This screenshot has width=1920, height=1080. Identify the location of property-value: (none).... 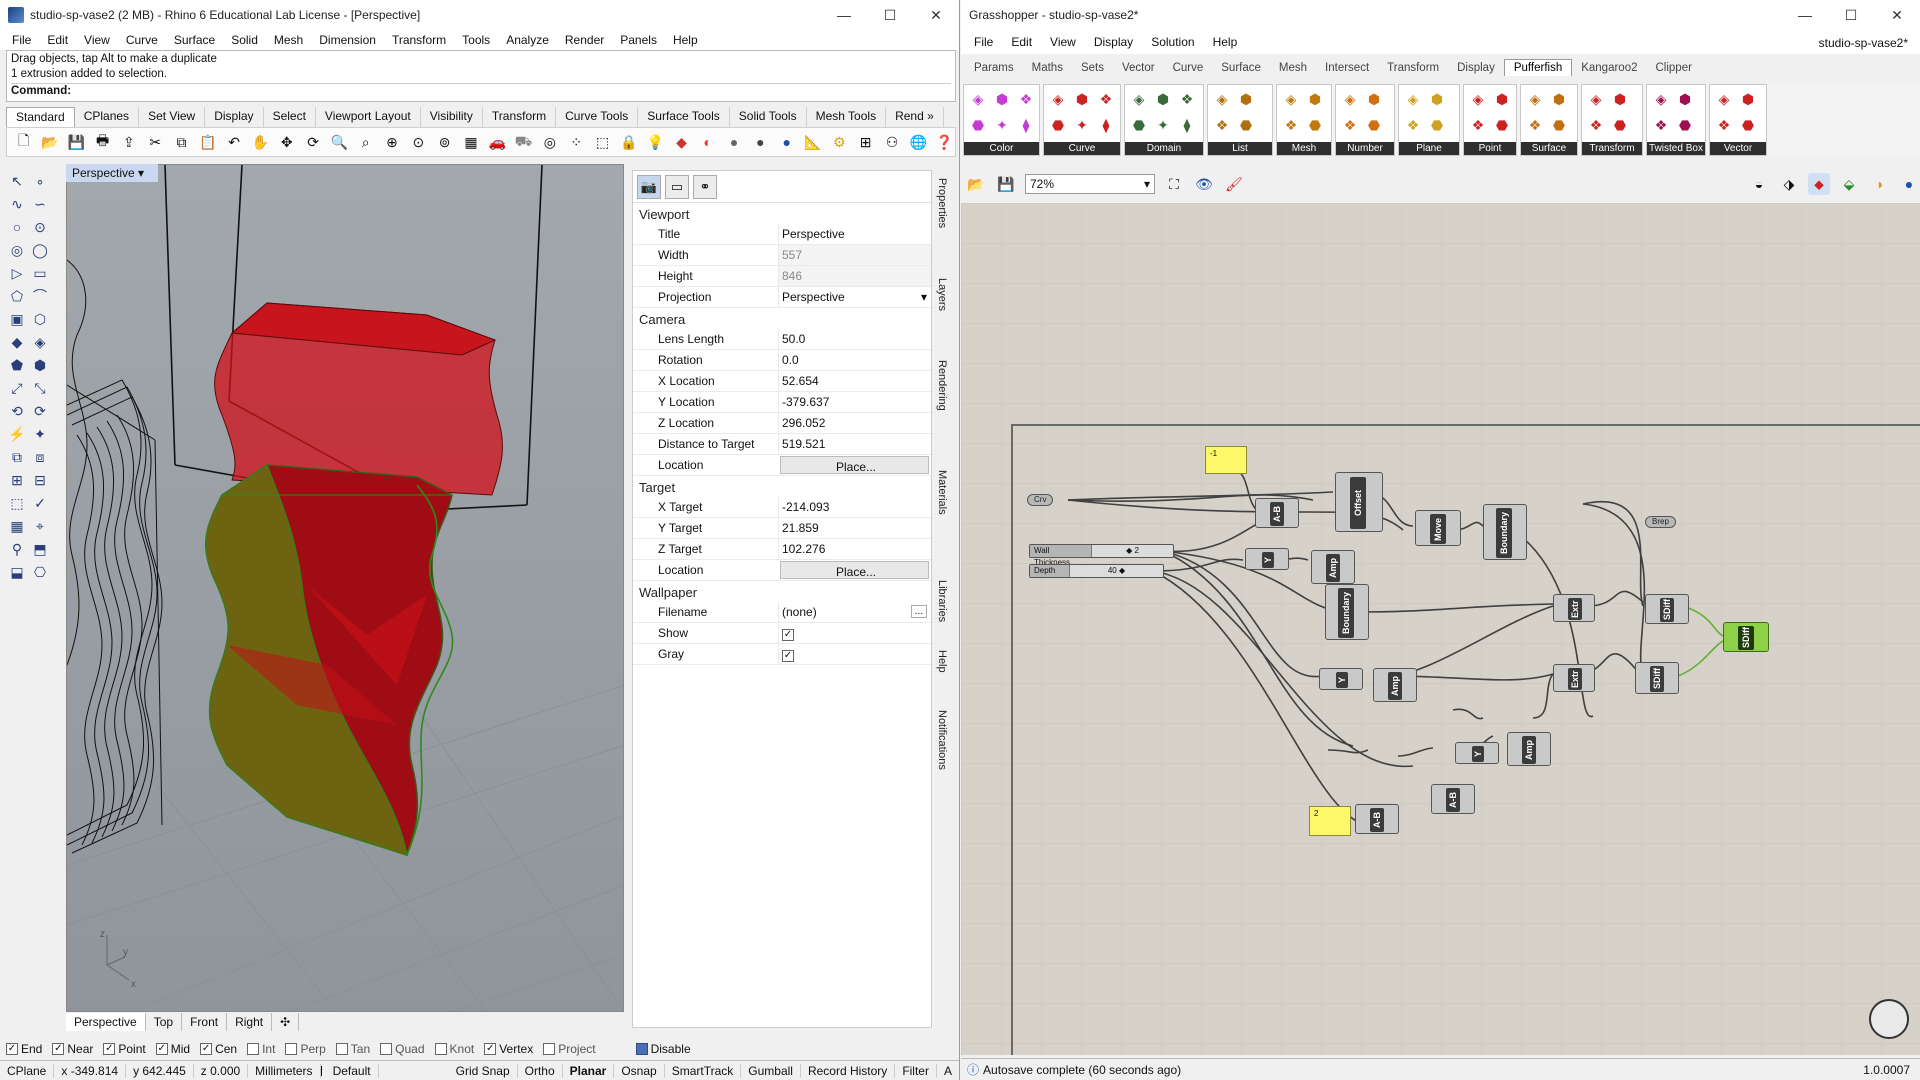
(854, 612).